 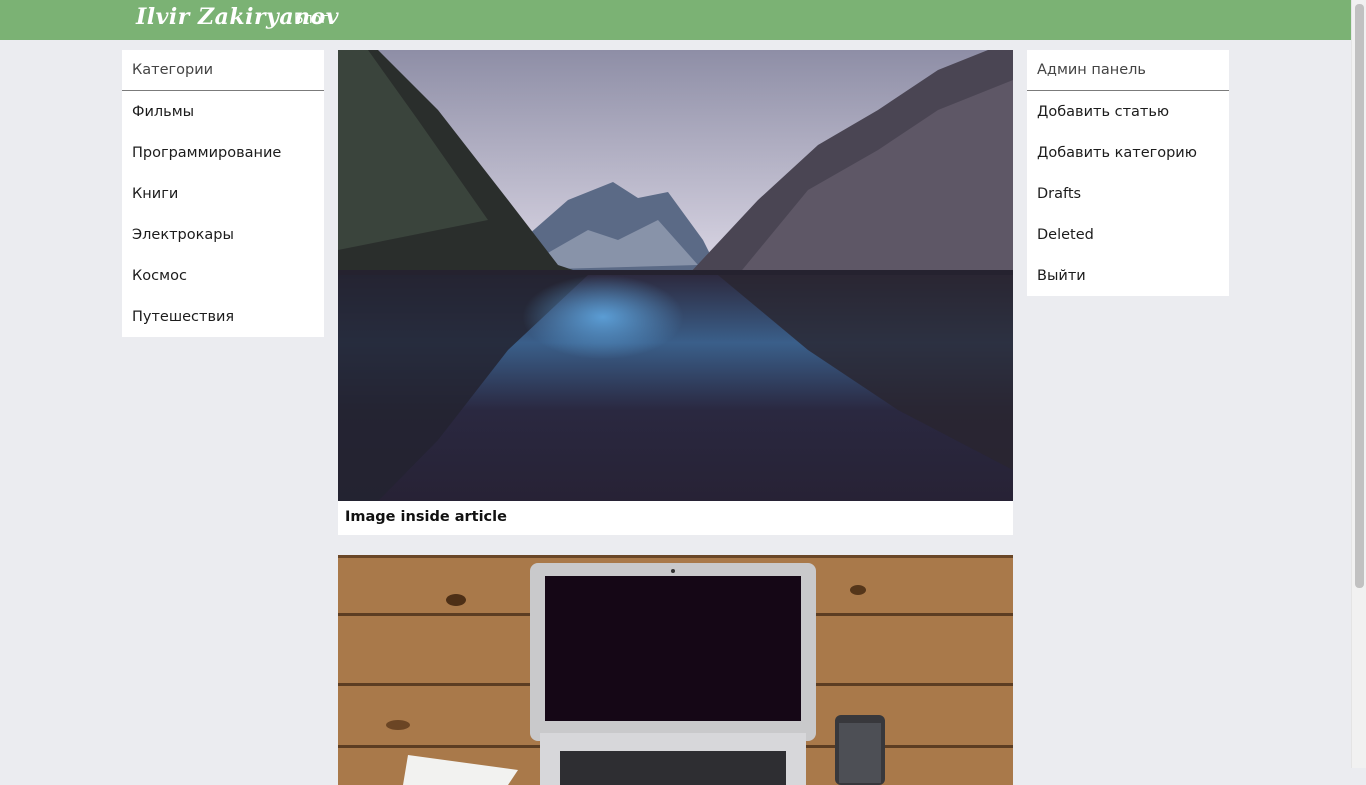 What do you see at coordinates (1128, 70) in the screenshot?
I see `admin-panel-title: Админ панель` at bounding box center [1128, 70].